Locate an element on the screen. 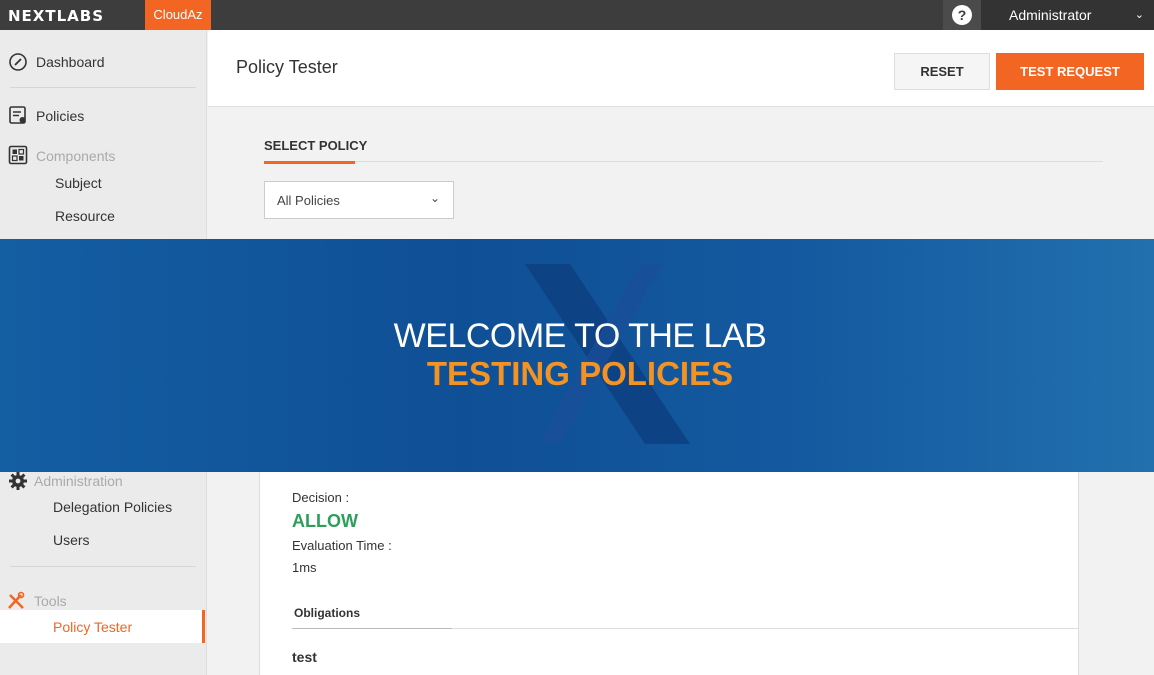 The image size is (1154, 675). banner-subtitle: TESTING POLICIES is located at coordinates (580, 373).